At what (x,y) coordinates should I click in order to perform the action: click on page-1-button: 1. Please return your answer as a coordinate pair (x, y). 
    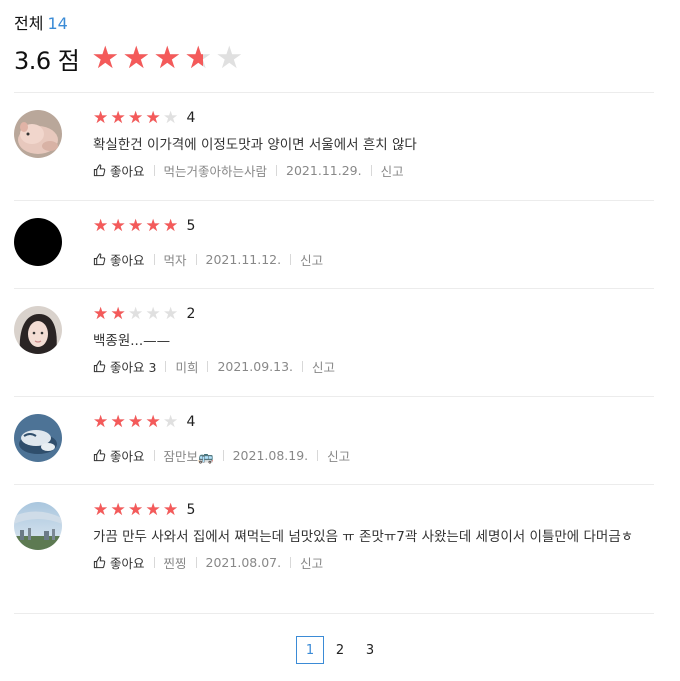
    Looking at the image, I should click on (310, 650).